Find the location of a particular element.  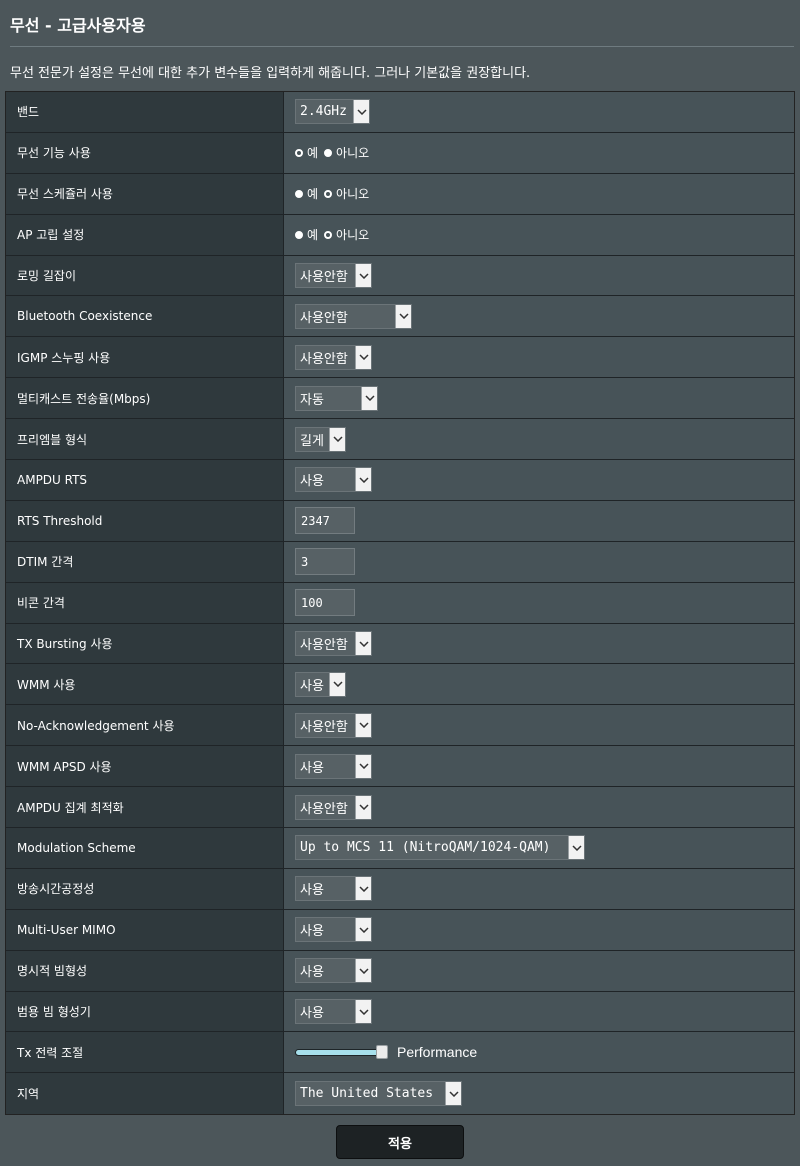

row-igmp-snooping: IGMP 스누핑 사용 사용안함 is located at coordinates (400, 358).